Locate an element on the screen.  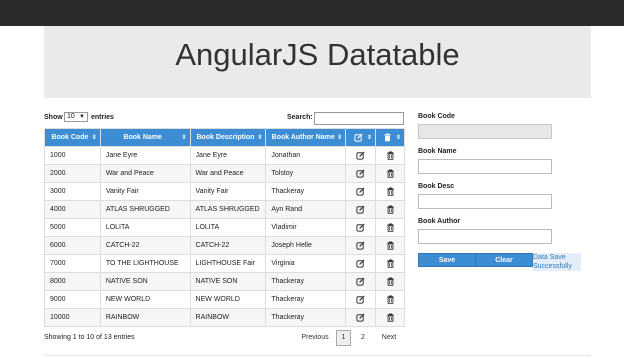
column-label: Book Description is located at coordinates (225, 137).